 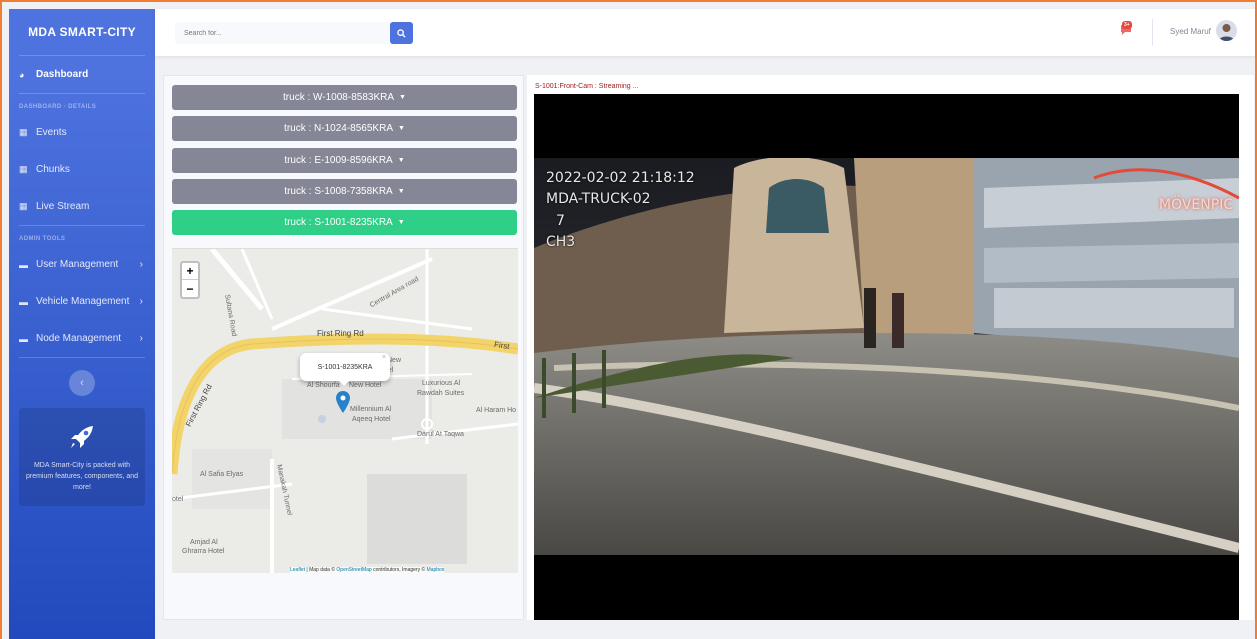 I want to click on attribution-text: | Map data ©, so click(x=321, y=570).